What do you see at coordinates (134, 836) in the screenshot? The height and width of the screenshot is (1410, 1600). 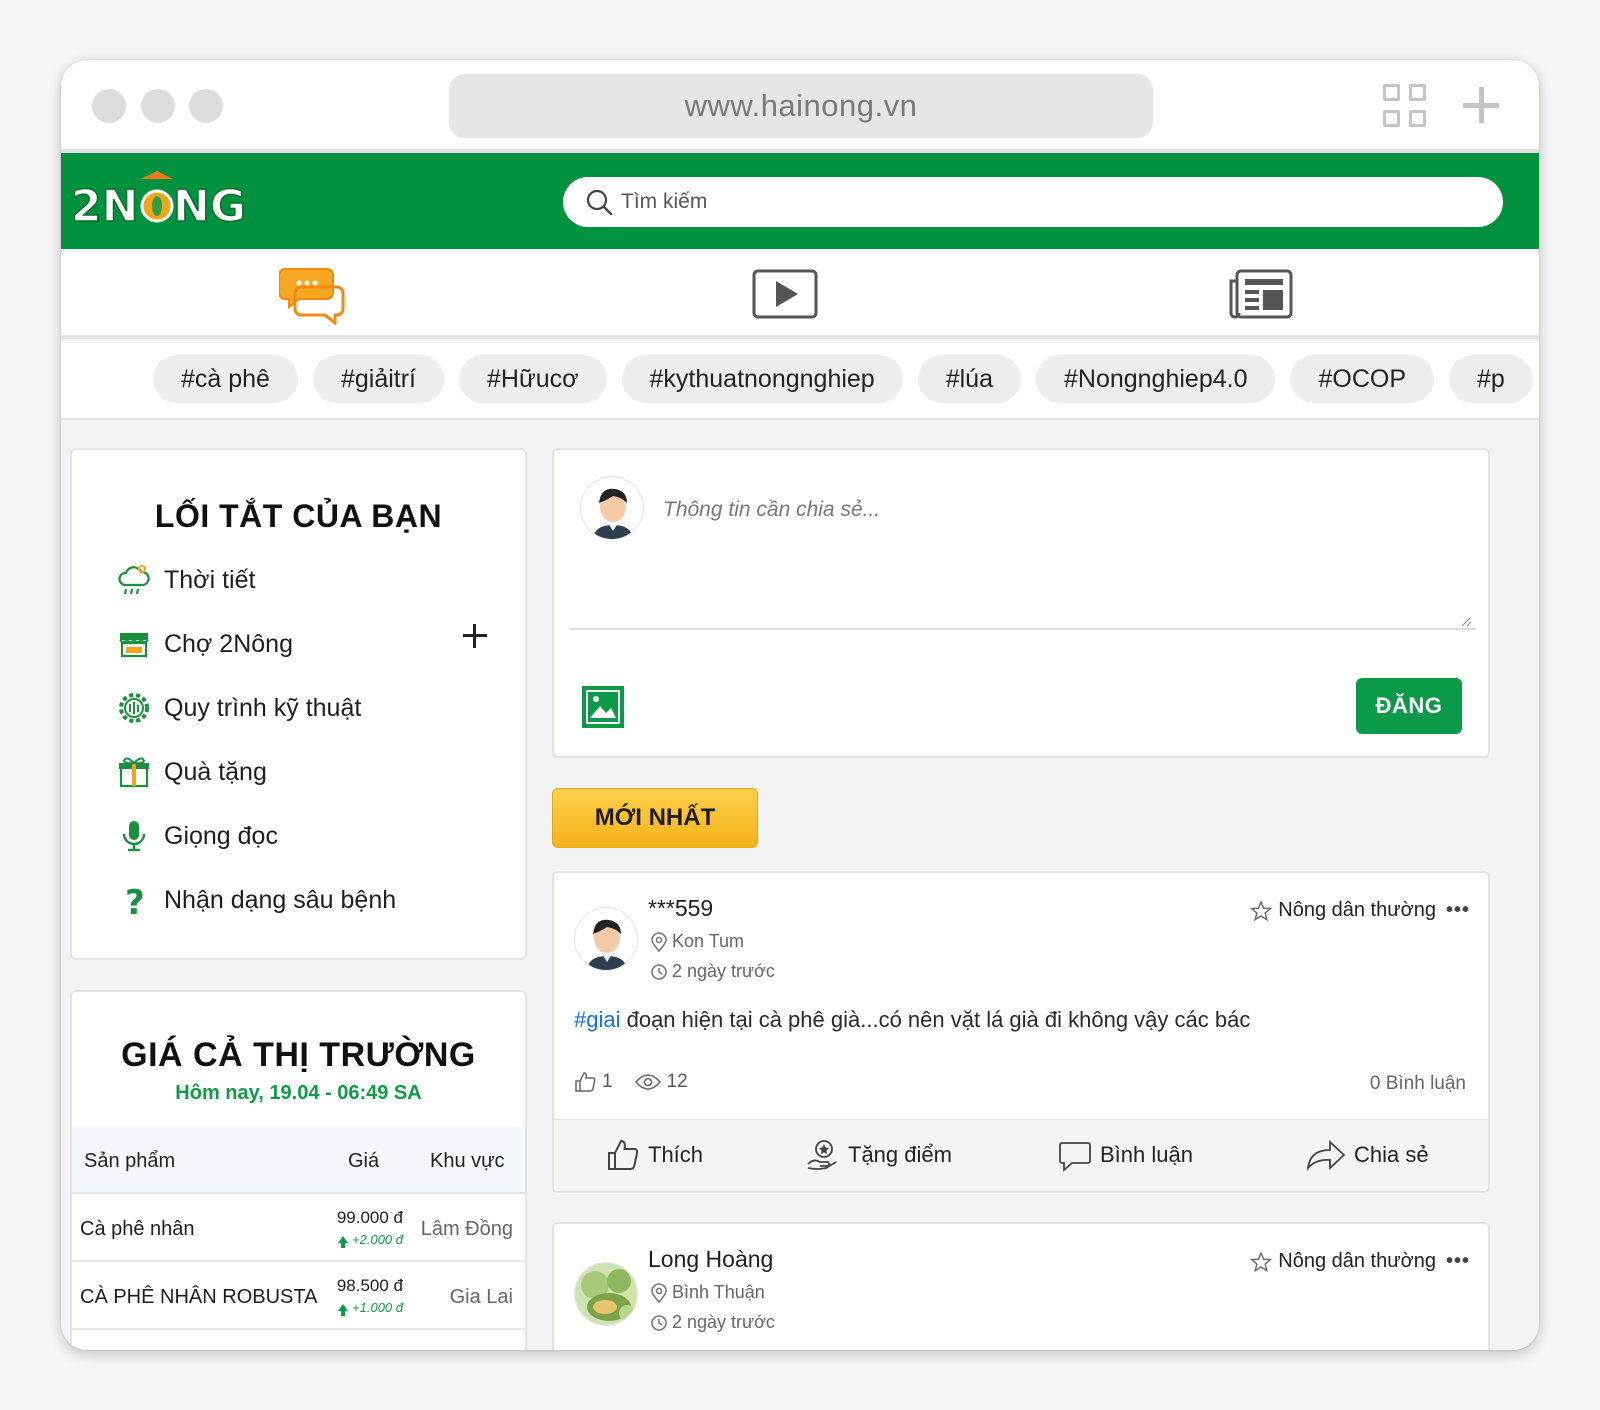 I see `microphone-icon` at bounding box center [134, 836].